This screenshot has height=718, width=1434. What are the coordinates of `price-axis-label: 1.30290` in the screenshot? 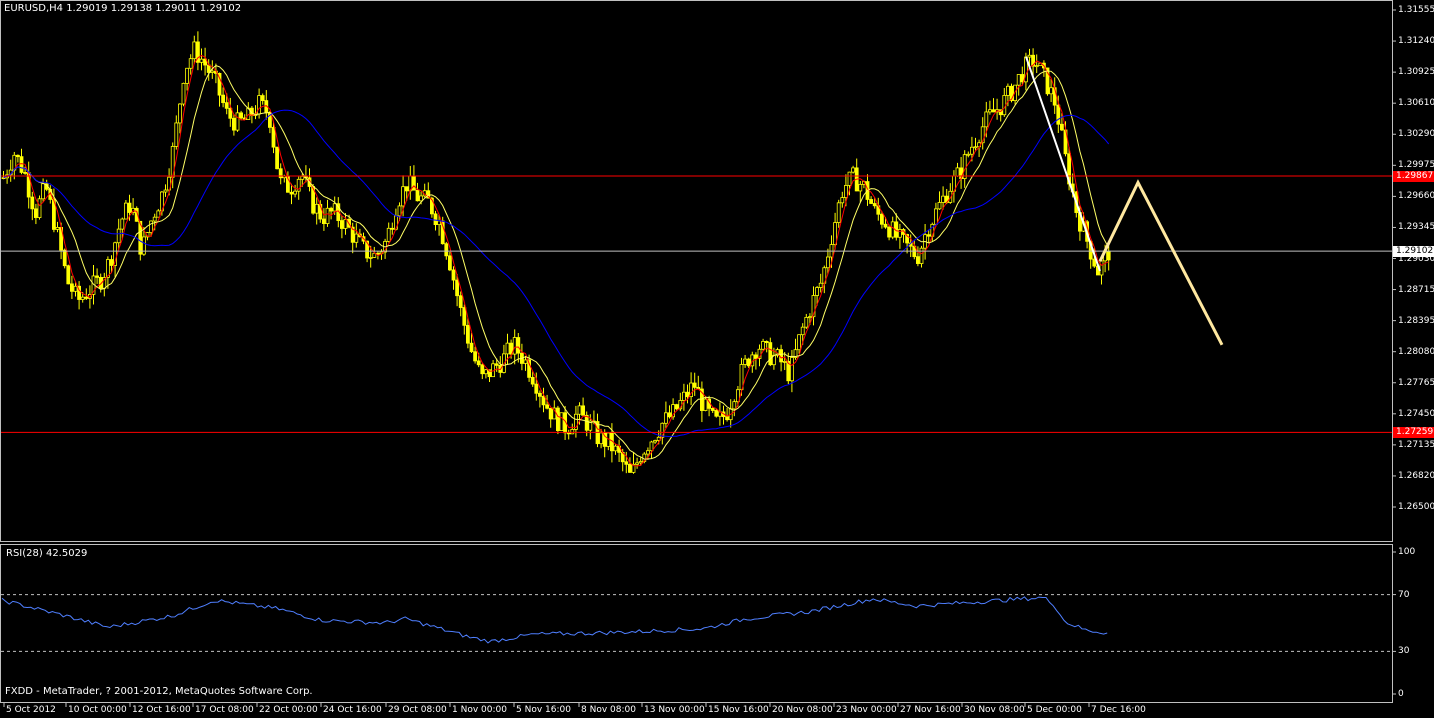 It's located at (1416, 134).